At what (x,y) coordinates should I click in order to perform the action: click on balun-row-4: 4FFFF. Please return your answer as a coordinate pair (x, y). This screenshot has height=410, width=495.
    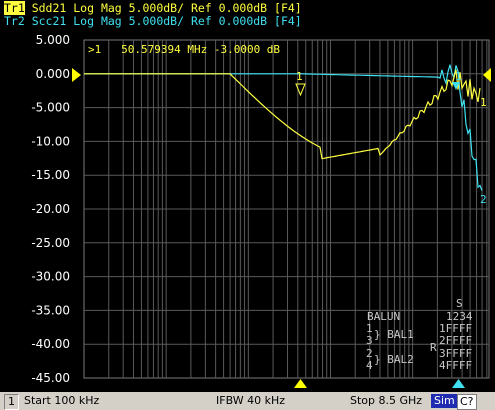
    Looking at the image, I should click on (455, 365).